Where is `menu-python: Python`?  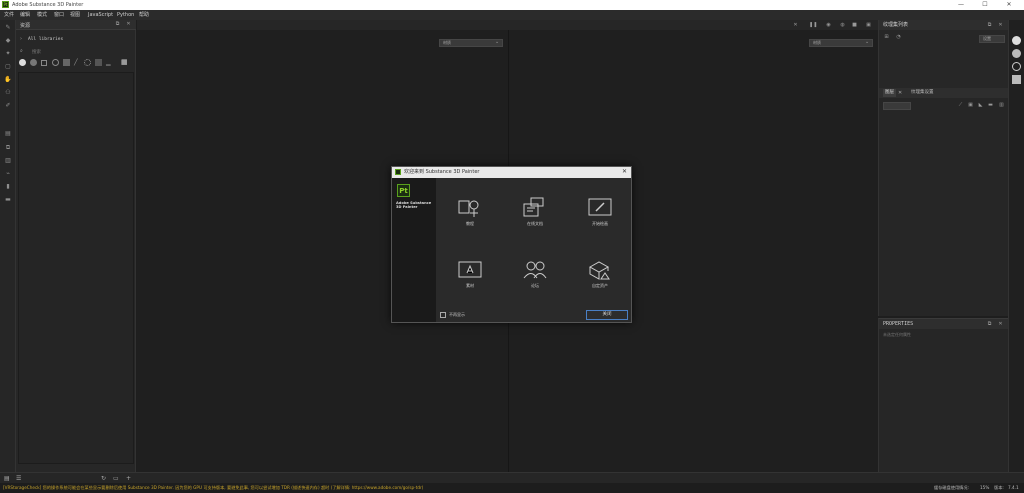
menu-python: Python is located at coordinates (125, 15).